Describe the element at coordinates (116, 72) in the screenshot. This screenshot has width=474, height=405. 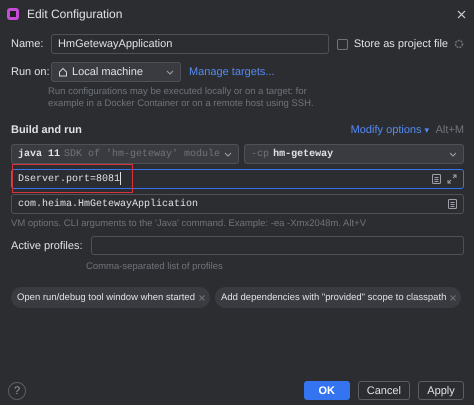
I see `run-on-dropdown: Local machine` at that location.